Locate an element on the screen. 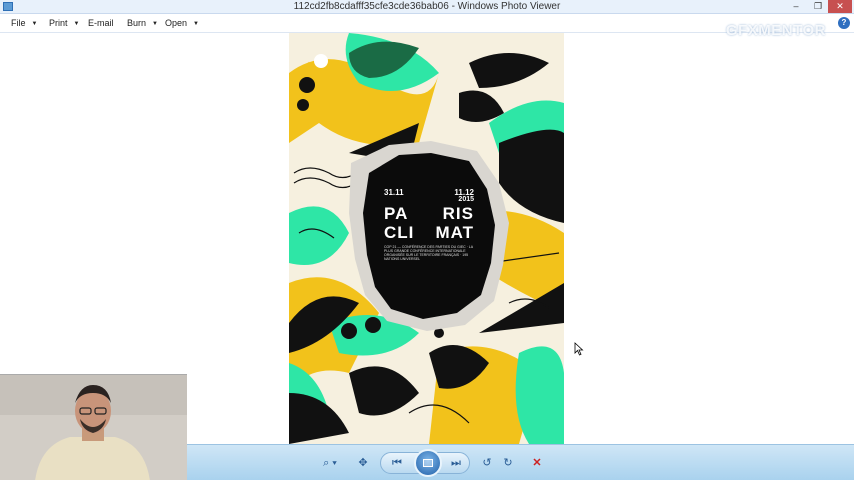 This screenshot has width=854, height=480. watermark-part-2: MENTOR is located at coordinates (792, 30).